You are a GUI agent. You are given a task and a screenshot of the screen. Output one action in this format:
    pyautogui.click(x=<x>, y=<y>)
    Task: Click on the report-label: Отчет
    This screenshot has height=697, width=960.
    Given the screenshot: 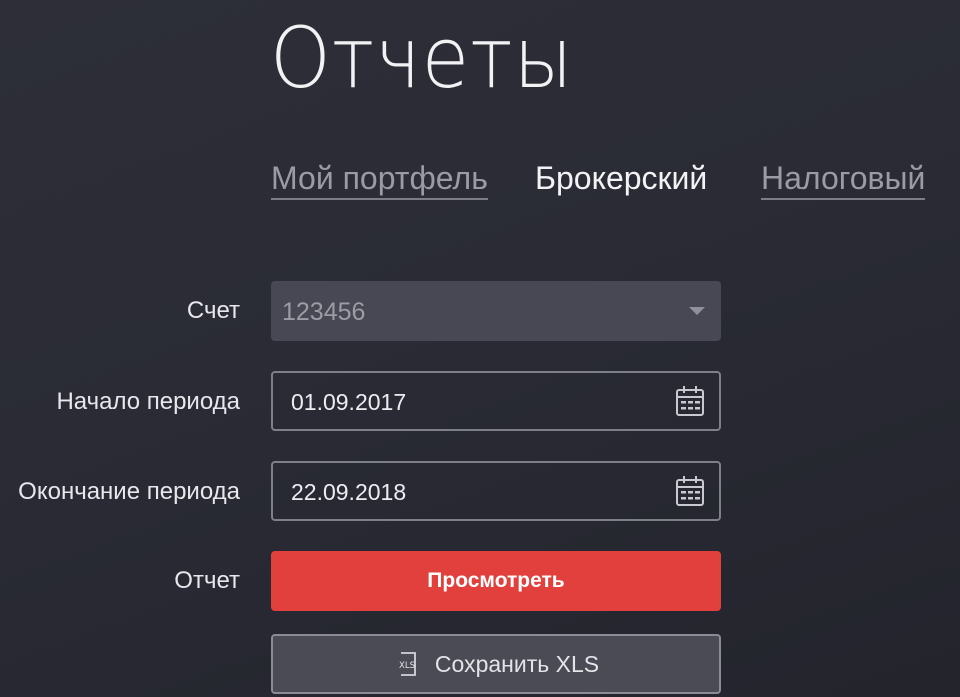 What is the action you would take?
    pyautogui.click(x=207, y=580)
    